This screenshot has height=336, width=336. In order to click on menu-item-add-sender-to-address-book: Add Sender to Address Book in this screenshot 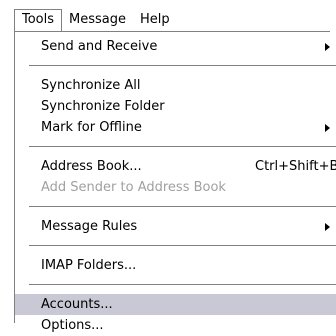, I will do `click(175, 187)`.